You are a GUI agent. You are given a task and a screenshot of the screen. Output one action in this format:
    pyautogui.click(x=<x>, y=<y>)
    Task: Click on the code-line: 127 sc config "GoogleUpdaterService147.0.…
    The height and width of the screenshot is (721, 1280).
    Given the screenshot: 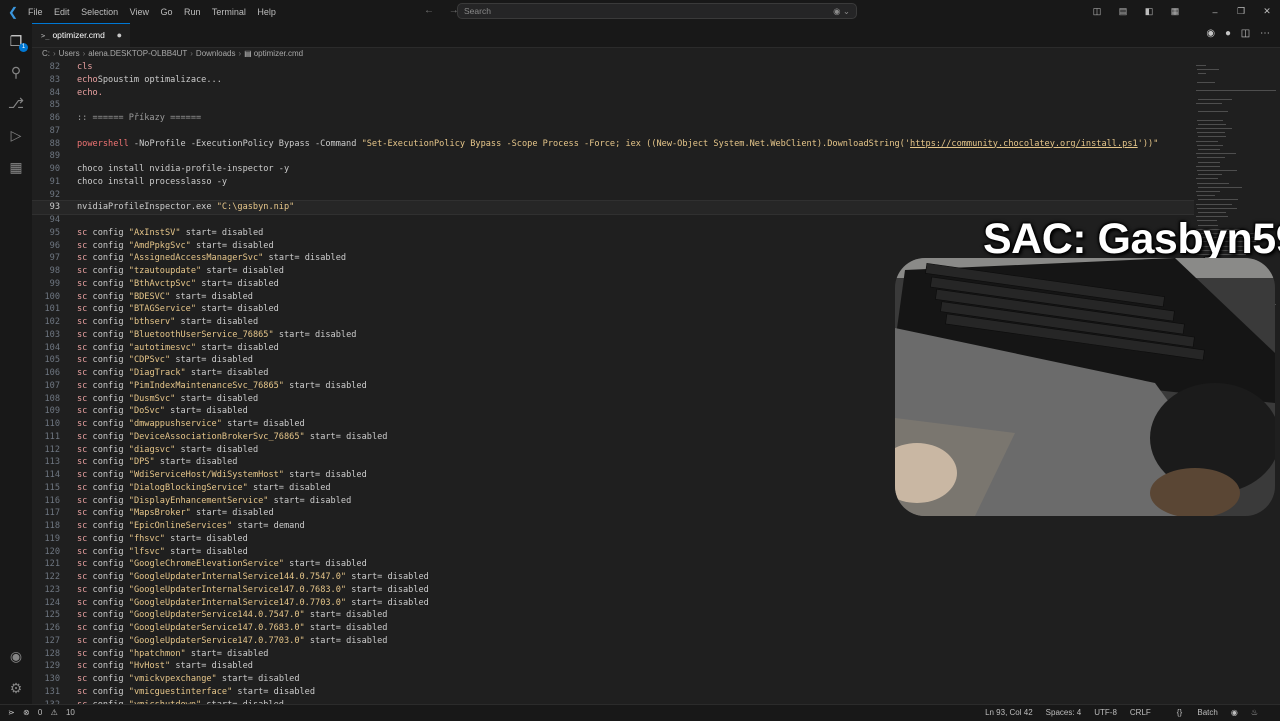 What is the action you would take?
    pyautogui.click(x=613, y=641)
    